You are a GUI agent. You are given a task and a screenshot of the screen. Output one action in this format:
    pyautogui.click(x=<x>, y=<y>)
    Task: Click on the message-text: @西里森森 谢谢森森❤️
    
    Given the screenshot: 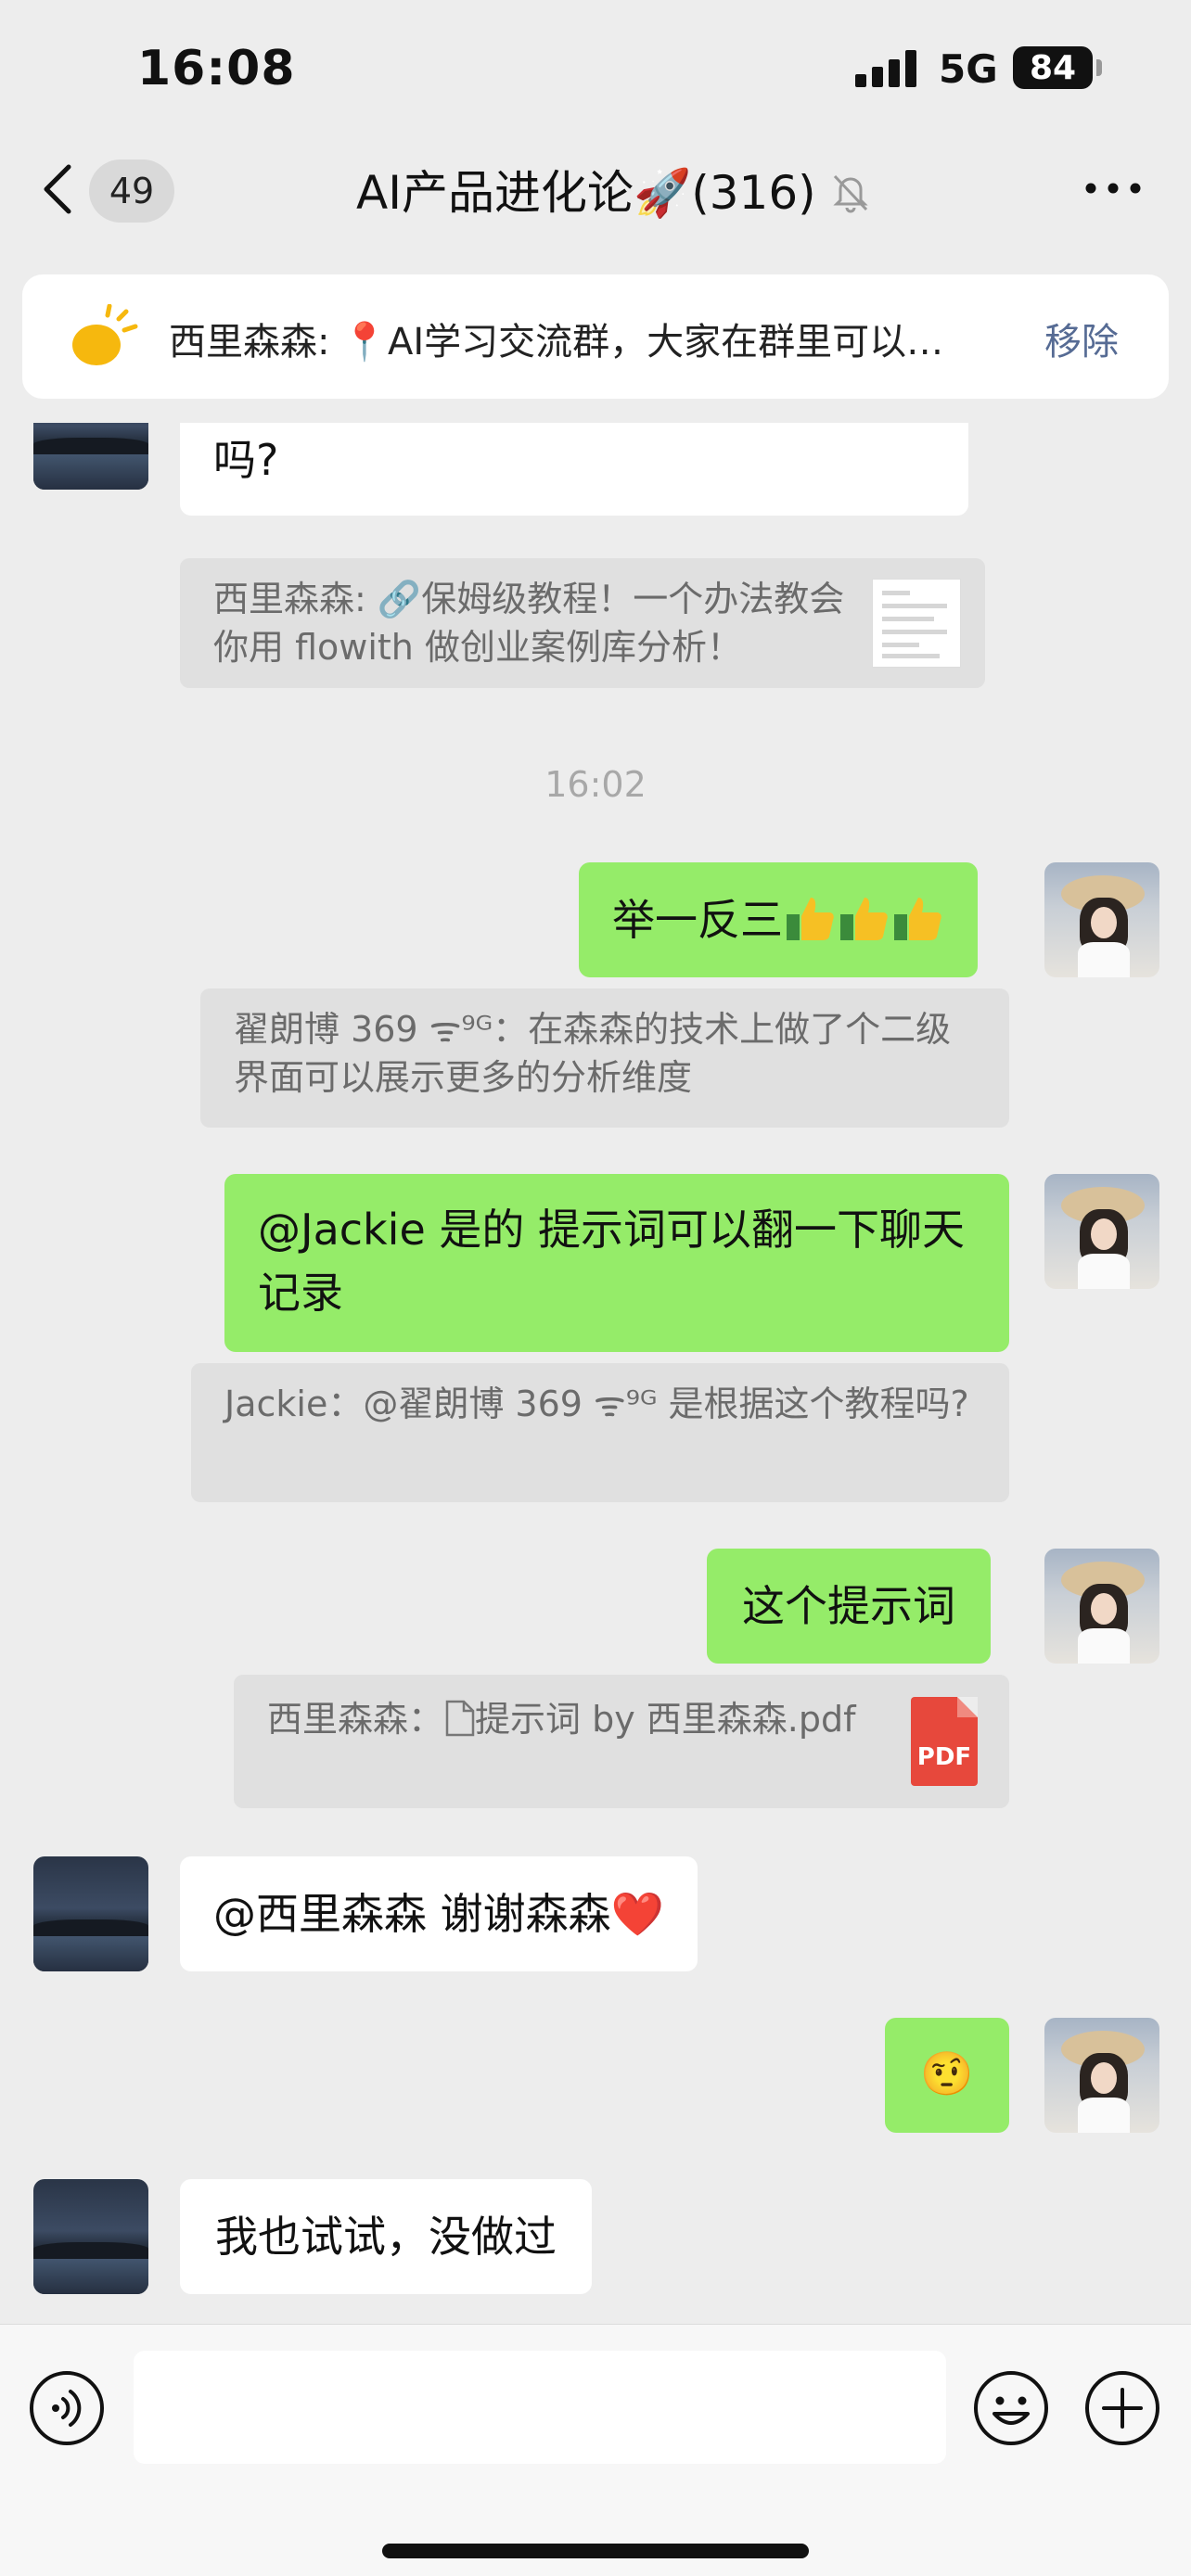 What is the action you would take?
    pyautogui.click(x=438, y=1914)
    